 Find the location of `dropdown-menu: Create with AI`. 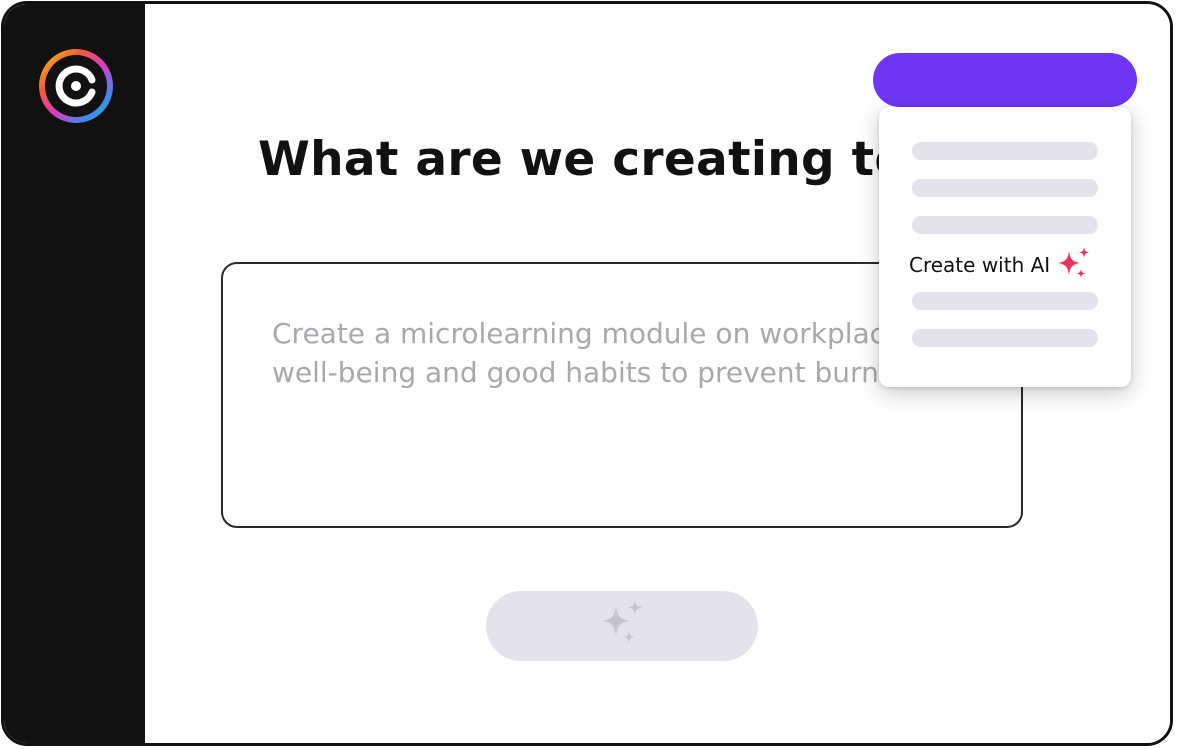

dropdown-menu: Create with AI is located at coordinates (1005, 247).